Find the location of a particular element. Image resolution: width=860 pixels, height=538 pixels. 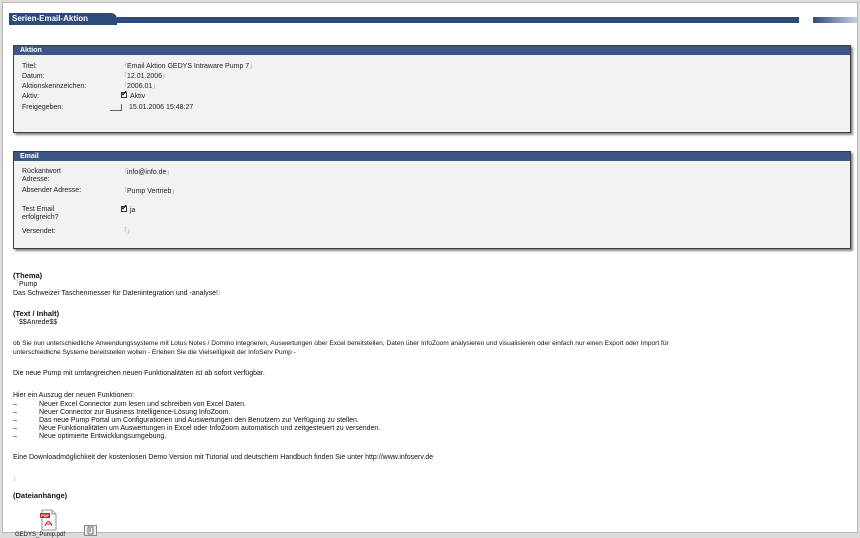

email-header: Email is located at coordinates (432, 156).